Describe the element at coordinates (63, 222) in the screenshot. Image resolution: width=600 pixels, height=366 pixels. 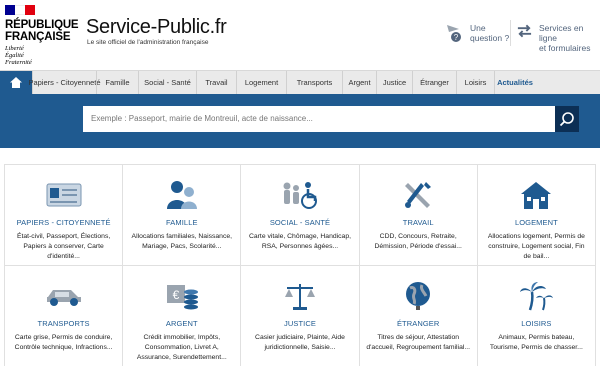
I see `category-title: PAPIERS - CITOYENNETÉ` at that location.